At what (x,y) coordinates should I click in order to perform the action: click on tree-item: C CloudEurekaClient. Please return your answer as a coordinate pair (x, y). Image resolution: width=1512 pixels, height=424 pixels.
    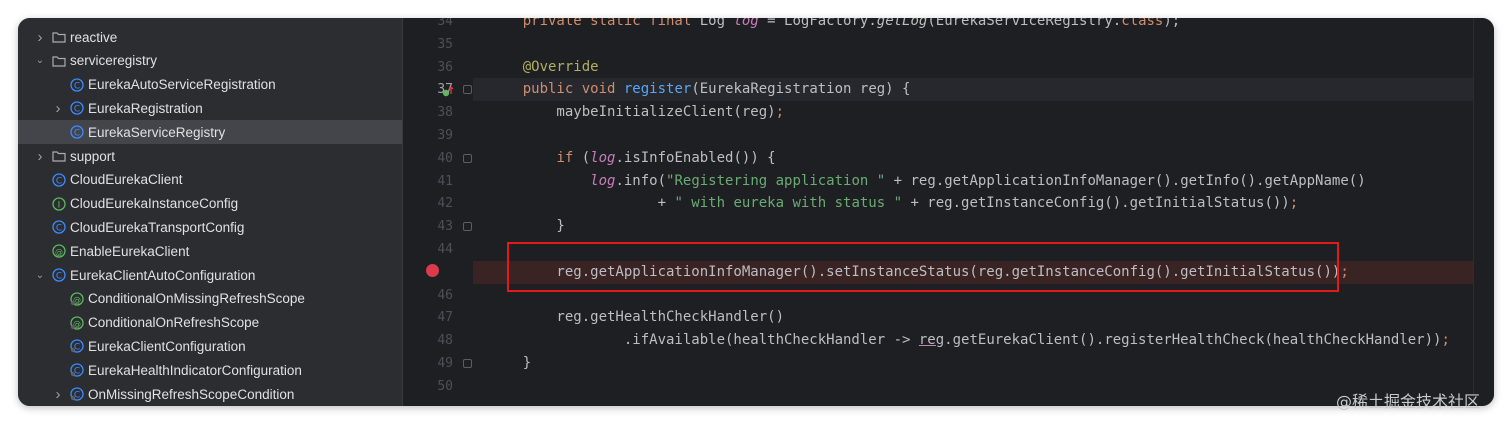
    Looking at the image, I should click on (210, 180).